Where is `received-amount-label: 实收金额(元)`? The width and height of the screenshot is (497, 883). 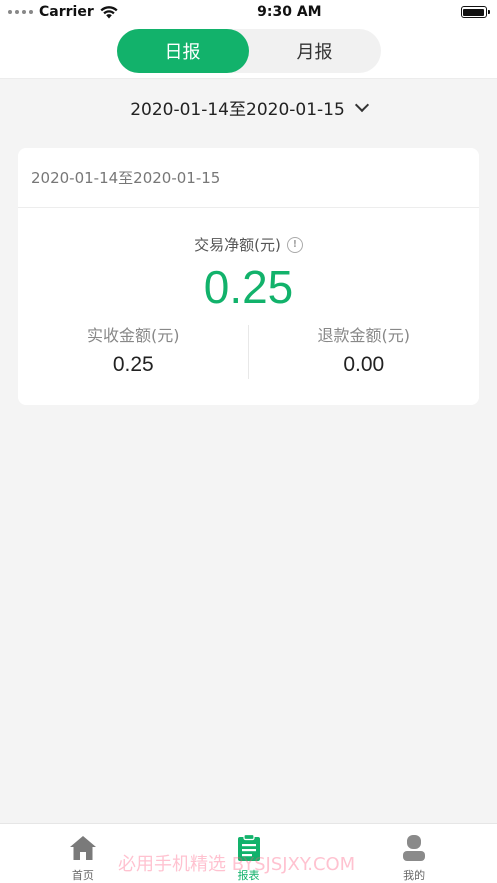 received-amount-label: 实收金额(元) is located at coordinates (133, 335).